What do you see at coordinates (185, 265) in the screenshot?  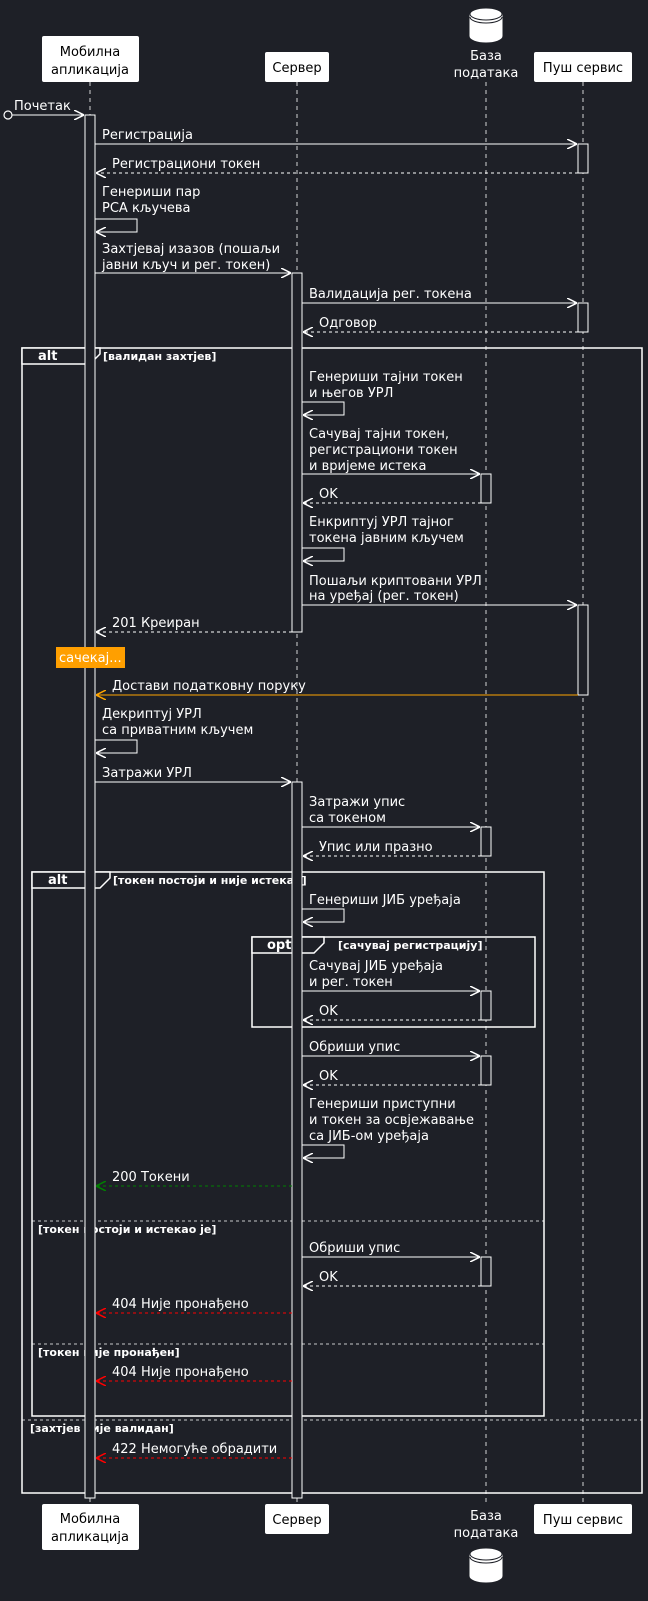 I see `msg-request-challenge-2: јавни кључ и рег. токен)` at bounding box center [185, 265].